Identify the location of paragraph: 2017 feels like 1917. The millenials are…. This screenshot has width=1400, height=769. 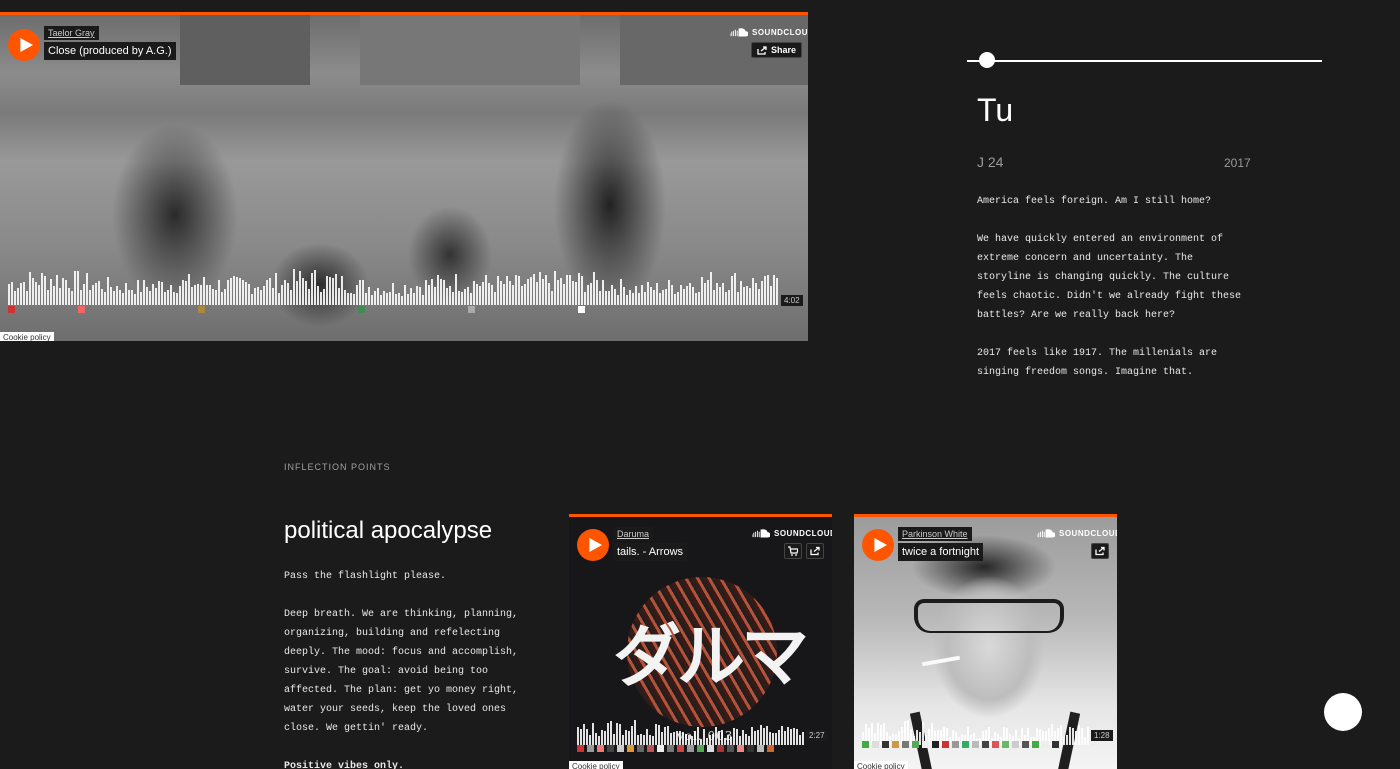
(1109, 363).